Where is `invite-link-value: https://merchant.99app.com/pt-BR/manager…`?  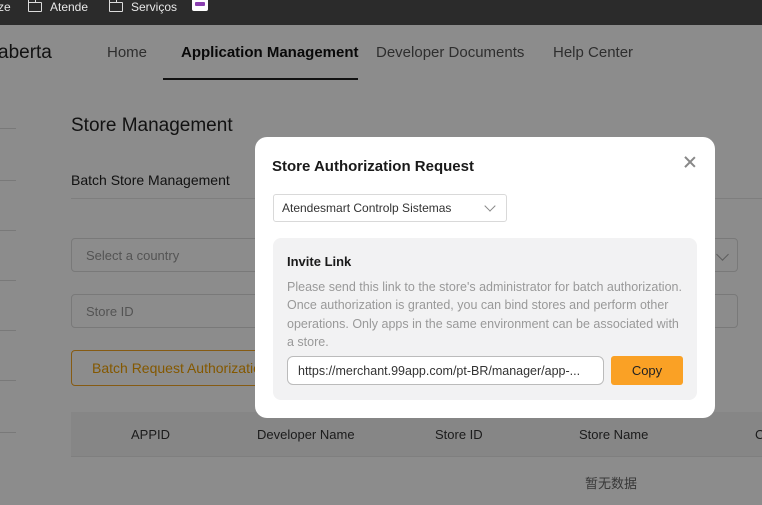 invite-link-value: https://merchant.99app.com/pt-BR/manager… is located at coordinates (439, 370).